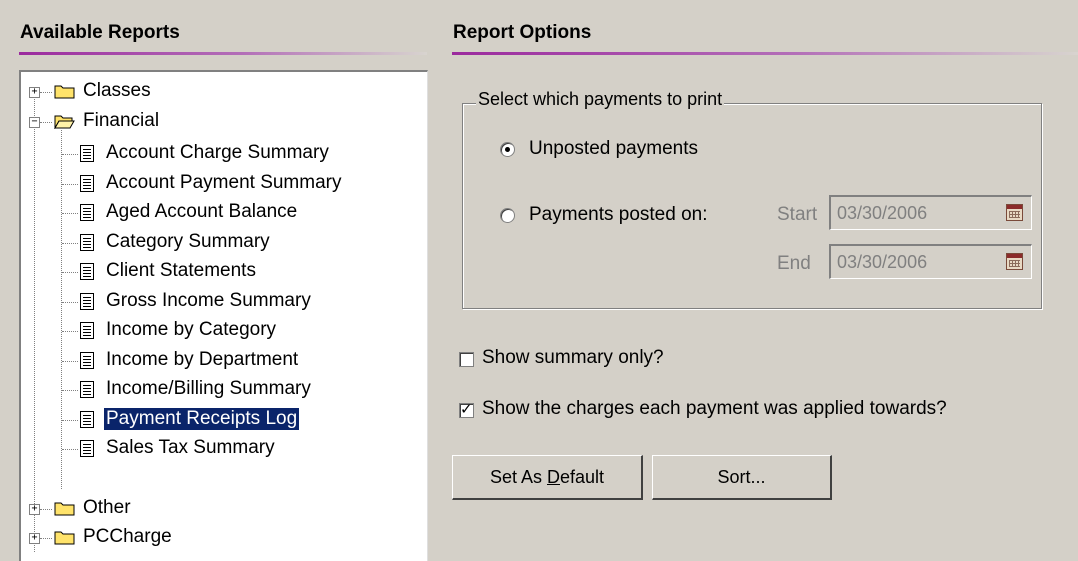 This screenshot has width=1078, height=561. I want to click on tree-item-report: Account Charge Summary, so click(221, 154).